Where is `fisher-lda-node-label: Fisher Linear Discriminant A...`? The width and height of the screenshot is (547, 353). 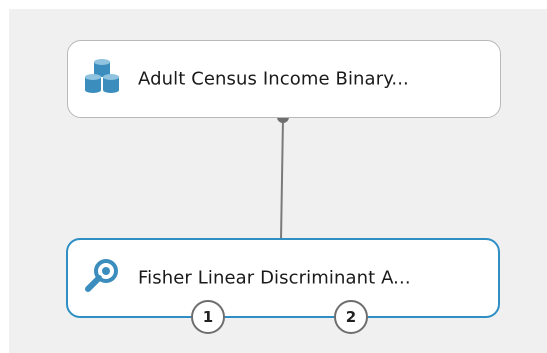 fisher-lda-node-label: Fisher Linear Discriminant A... is located at coordinates (274, 278).